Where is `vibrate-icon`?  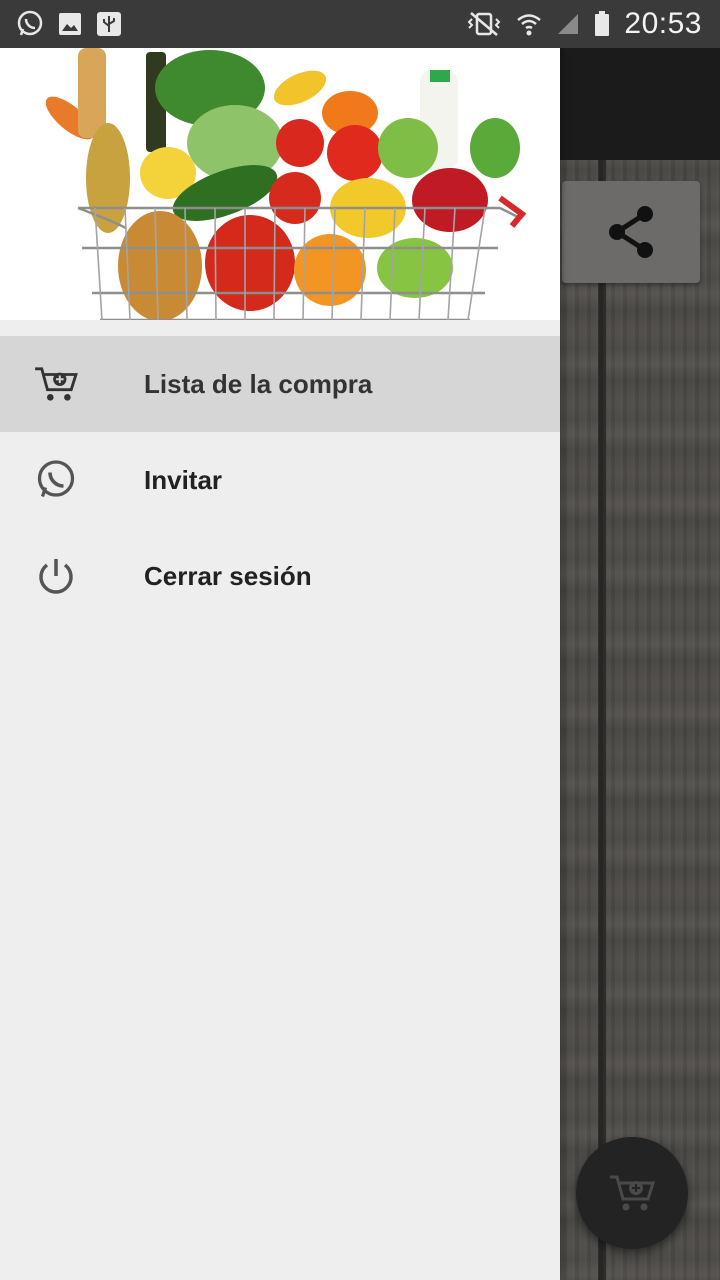 vibrate-icon is located at coordinates (484, 24).